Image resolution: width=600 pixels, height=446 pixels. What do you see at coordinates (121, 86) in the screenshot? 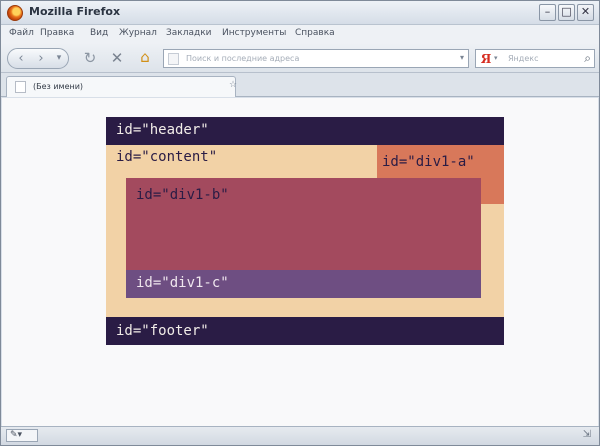
I see `tab-untitled: (Без имени) ☆` at bounding box center [121, 86].